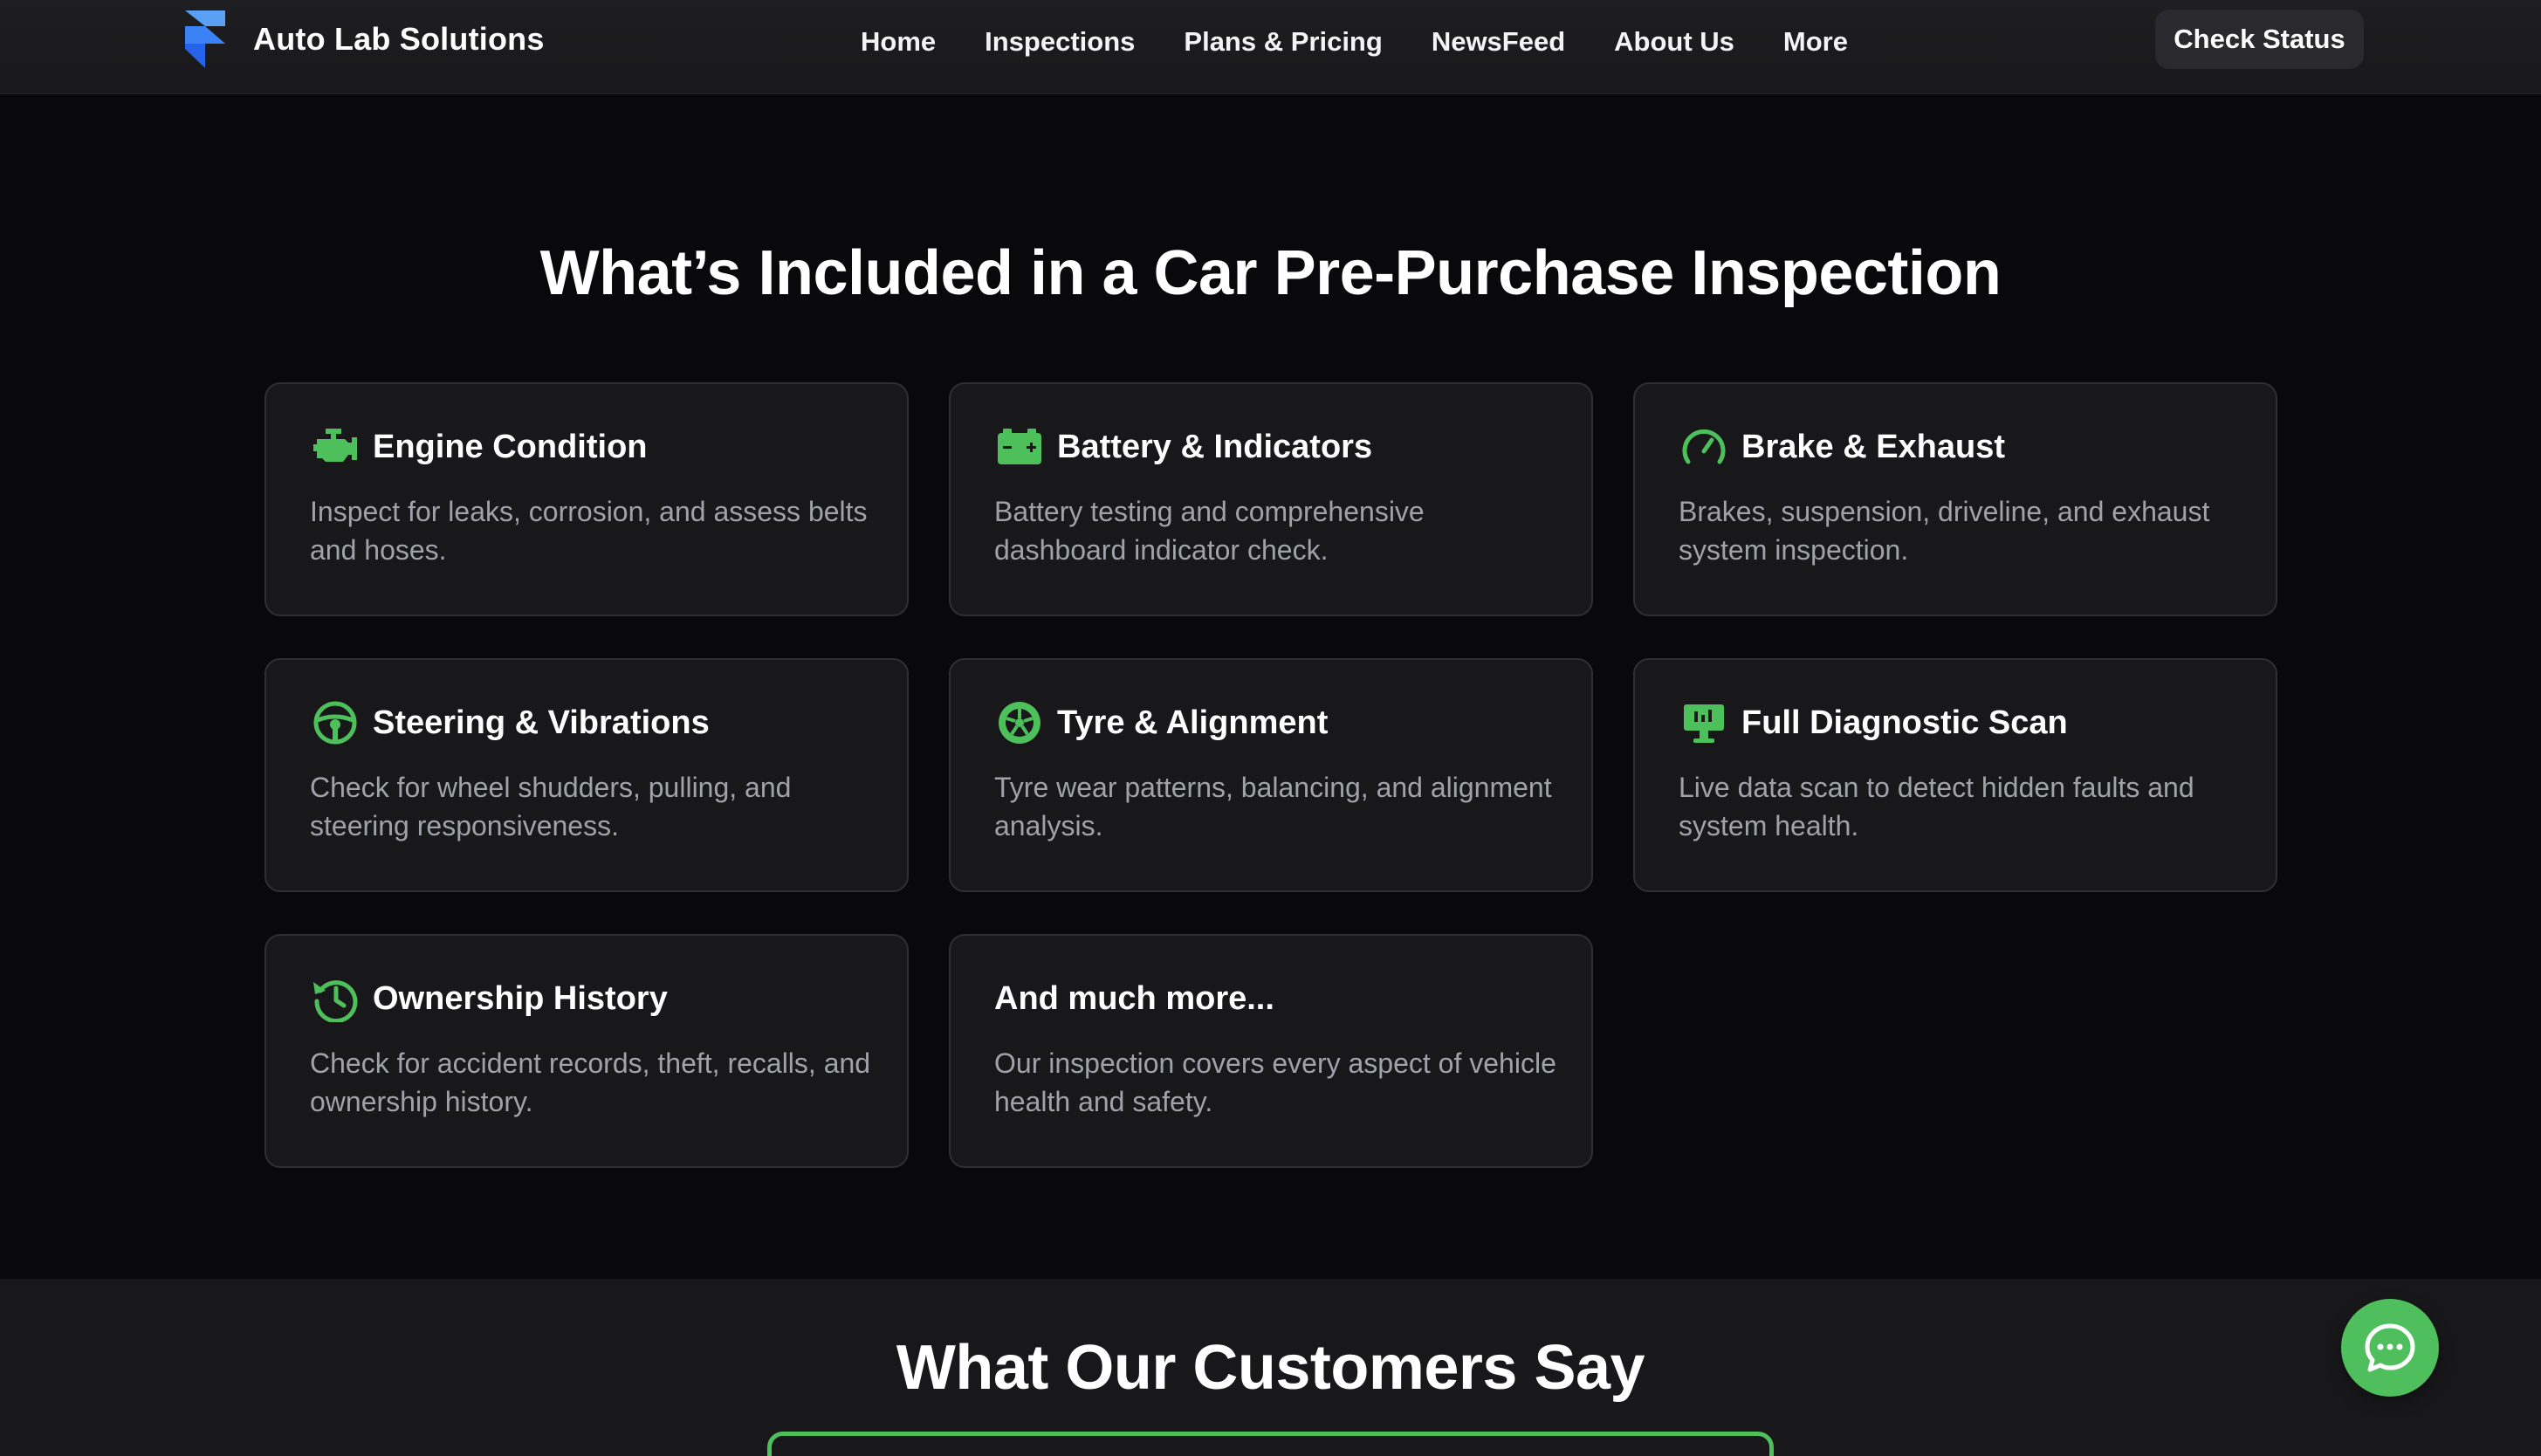 The height and width of the screenshot is (1456, 2541). Describe the element at coordinates (1193, 722) in the screenshot. I see `card-title: Tyre & Alignment` at that location.